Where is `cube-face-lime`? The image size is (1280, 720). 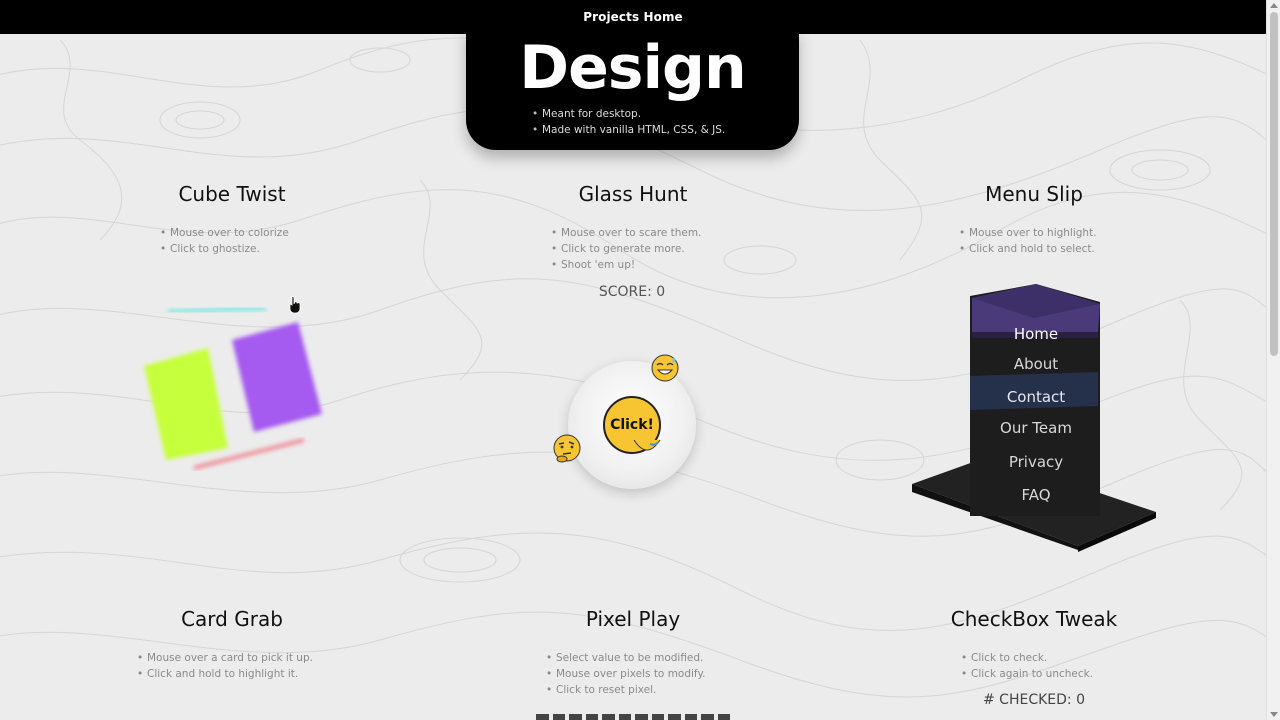 cube-face-lime is located at coordinates (186, 404).